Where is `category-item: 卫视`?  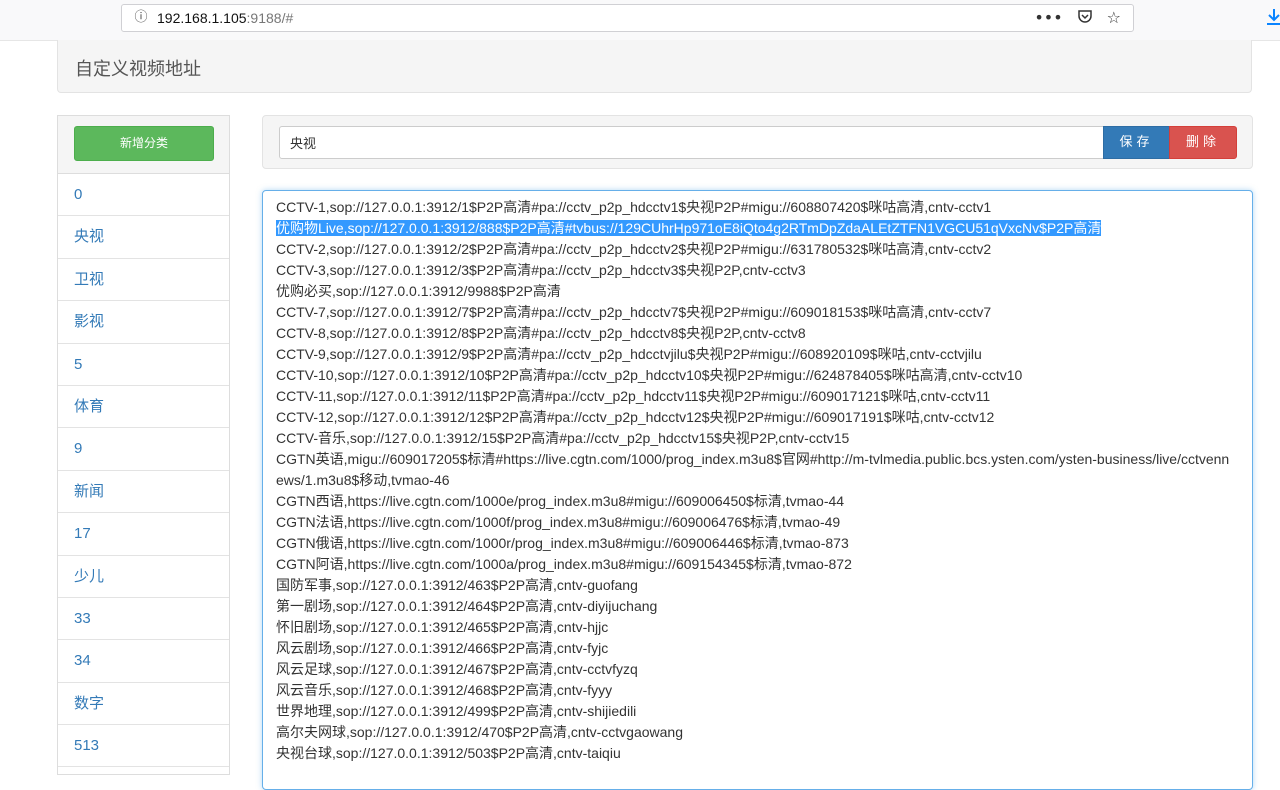 category-item: 卫视 is located at coordinates (143, 280).